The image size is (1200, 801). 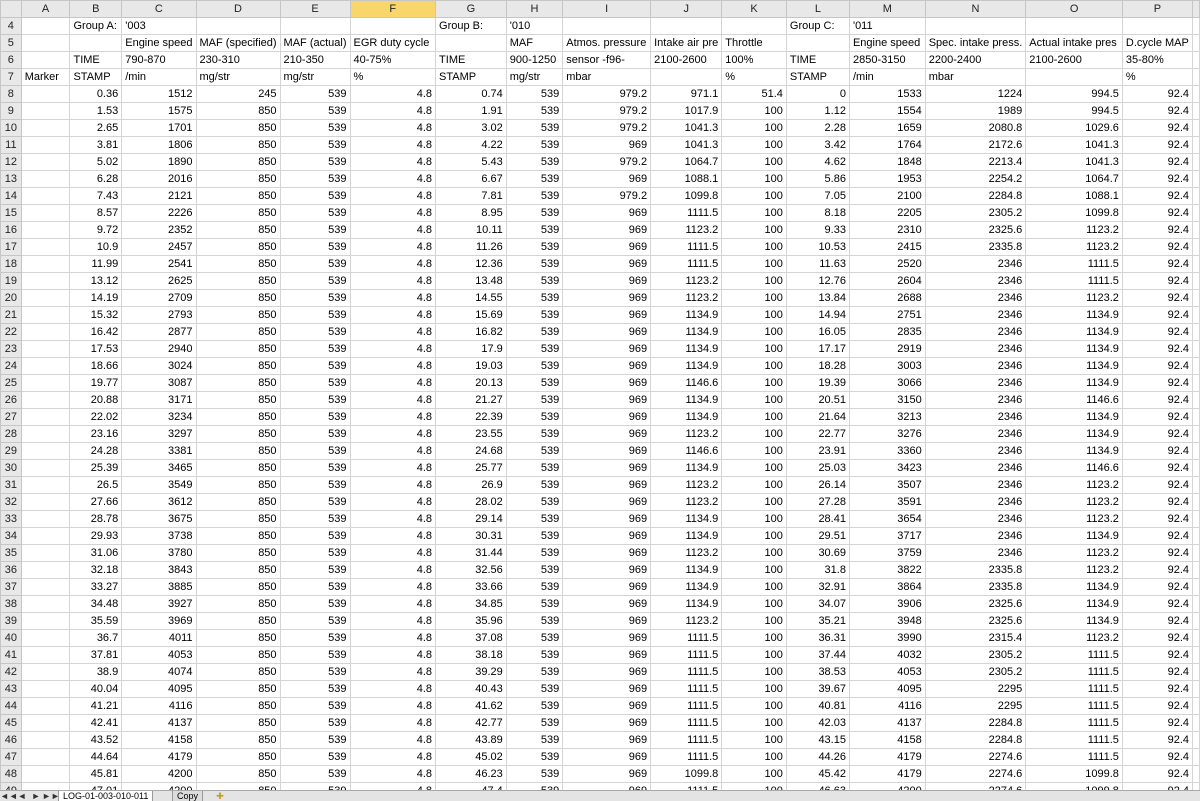 I want to click on cell-b5, so click(x=96, y=43).